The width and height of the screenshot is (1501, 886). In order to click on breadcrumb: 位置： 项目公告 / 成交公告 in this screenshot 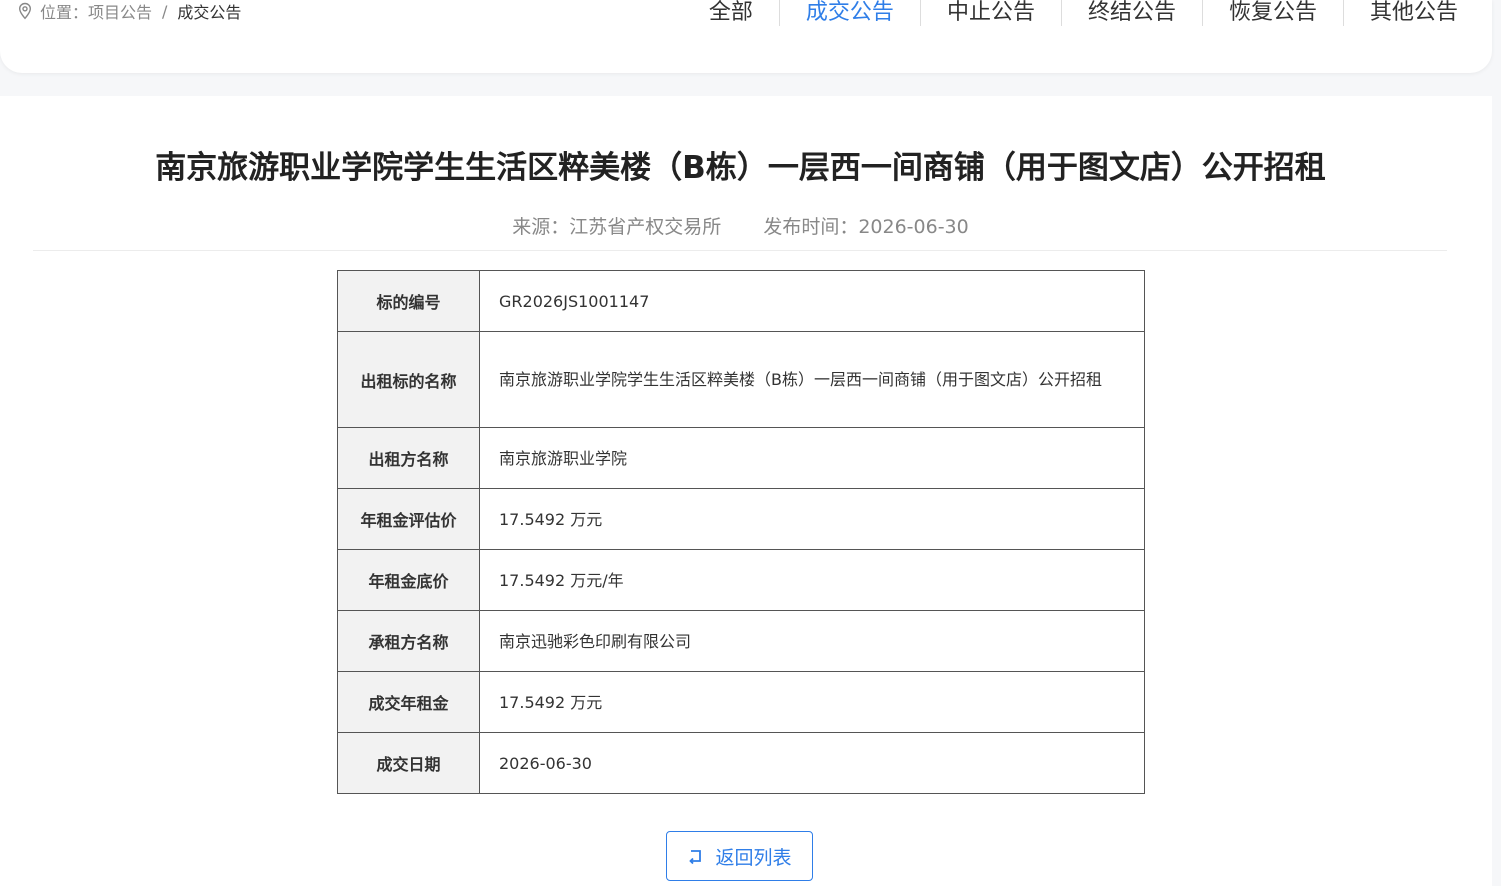, I will do `click(128, 11)`.